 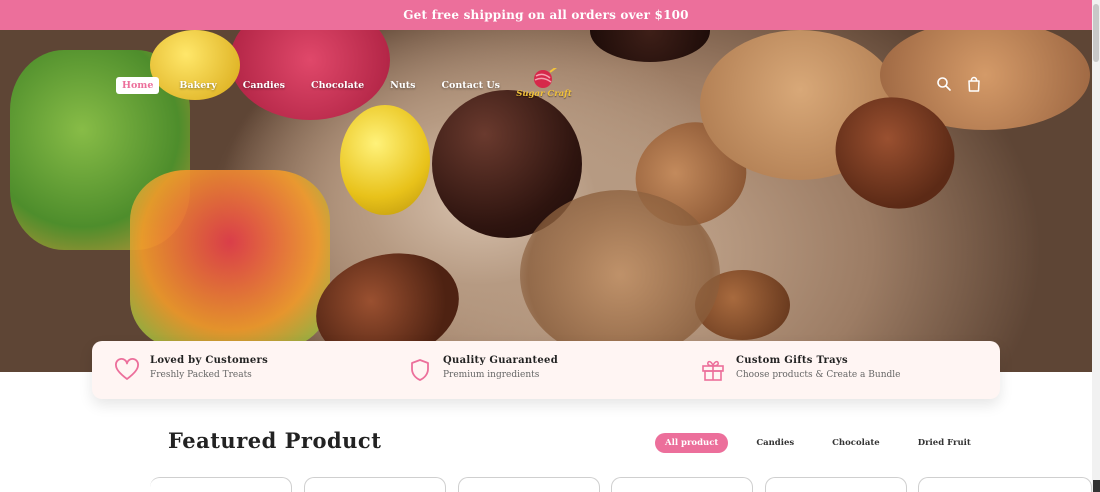 I want to click on feature-loved-by-customers: Loved by Customers Freshly Packed Treats, so click(x=191, y=369).